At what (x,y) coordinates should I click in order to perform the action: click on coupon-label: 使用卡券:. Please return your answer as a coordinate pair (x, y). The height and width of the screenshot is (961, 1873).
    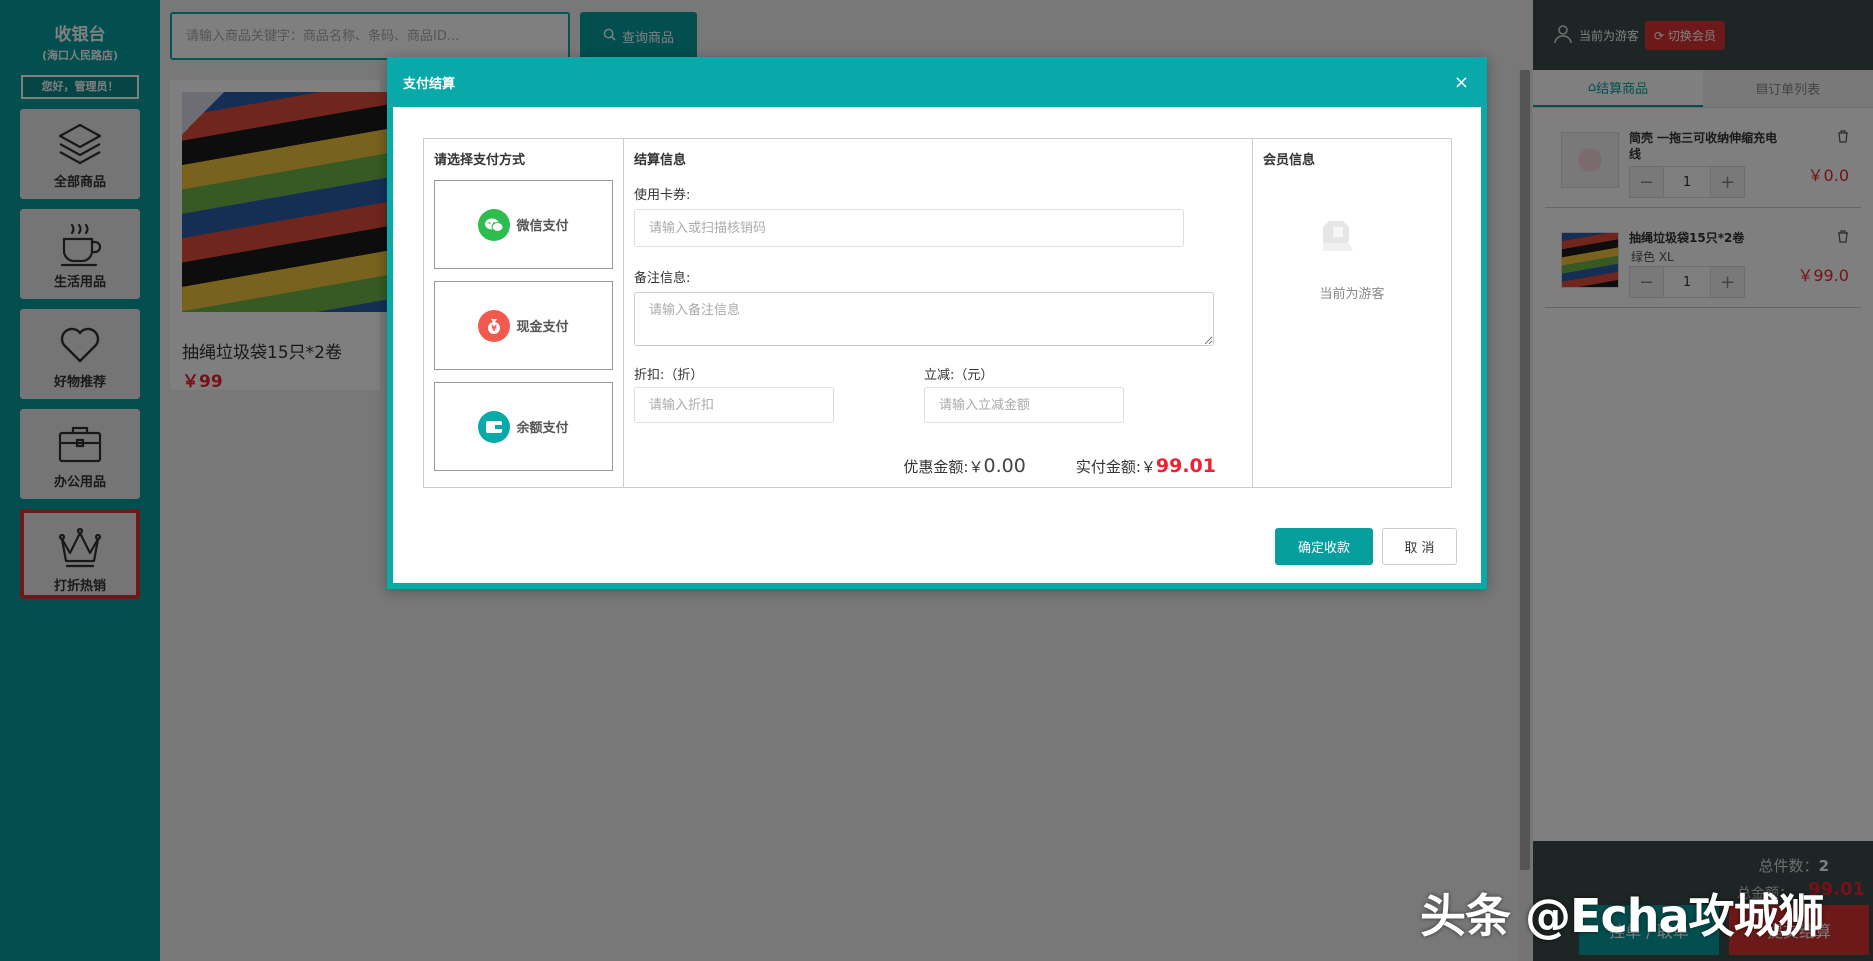
    Looking at the image, I should click on (662, 195).